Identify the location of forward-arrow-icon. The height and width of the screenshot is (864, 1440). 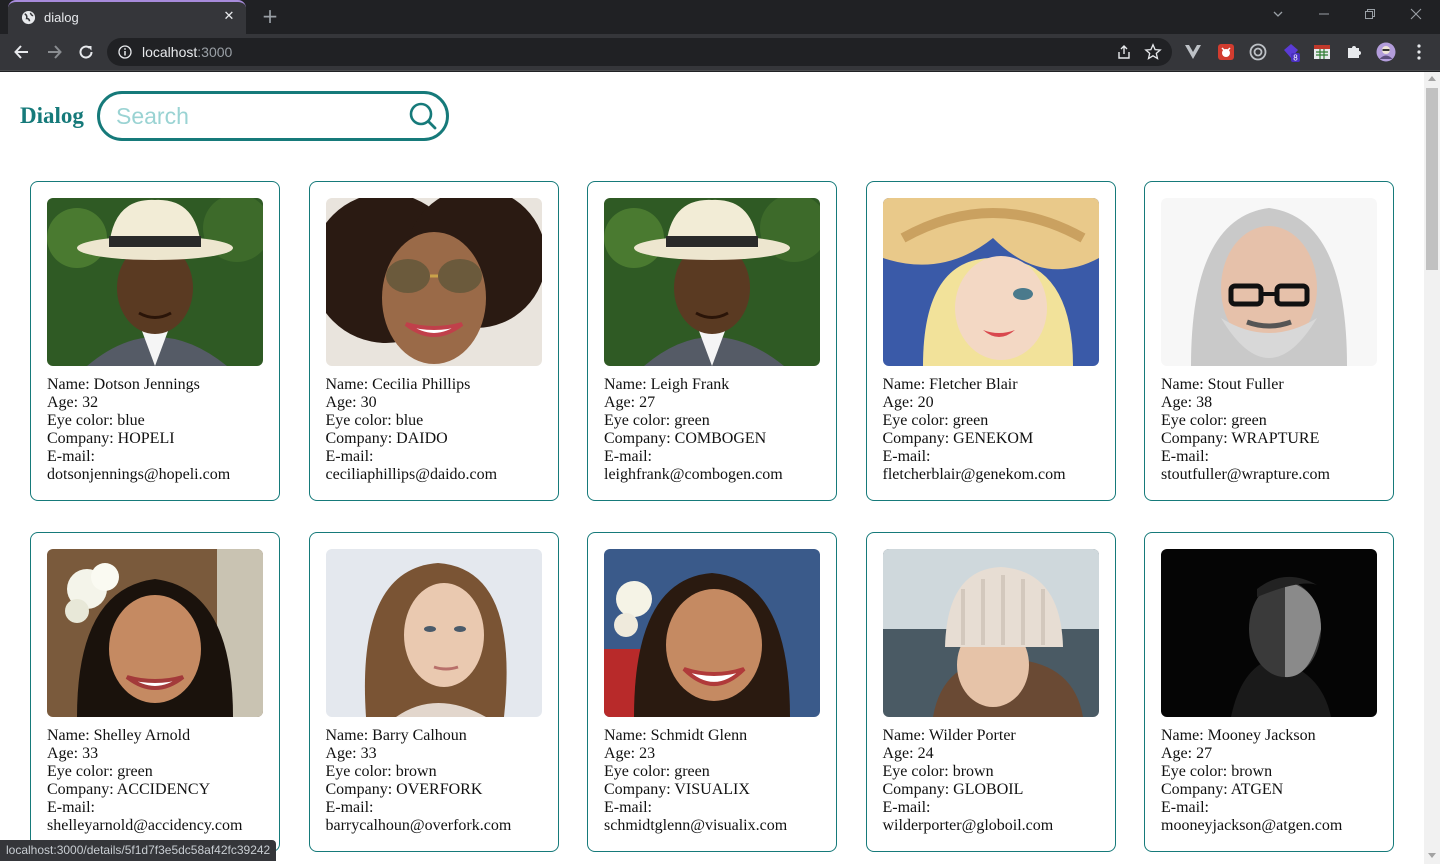
(54, 52).